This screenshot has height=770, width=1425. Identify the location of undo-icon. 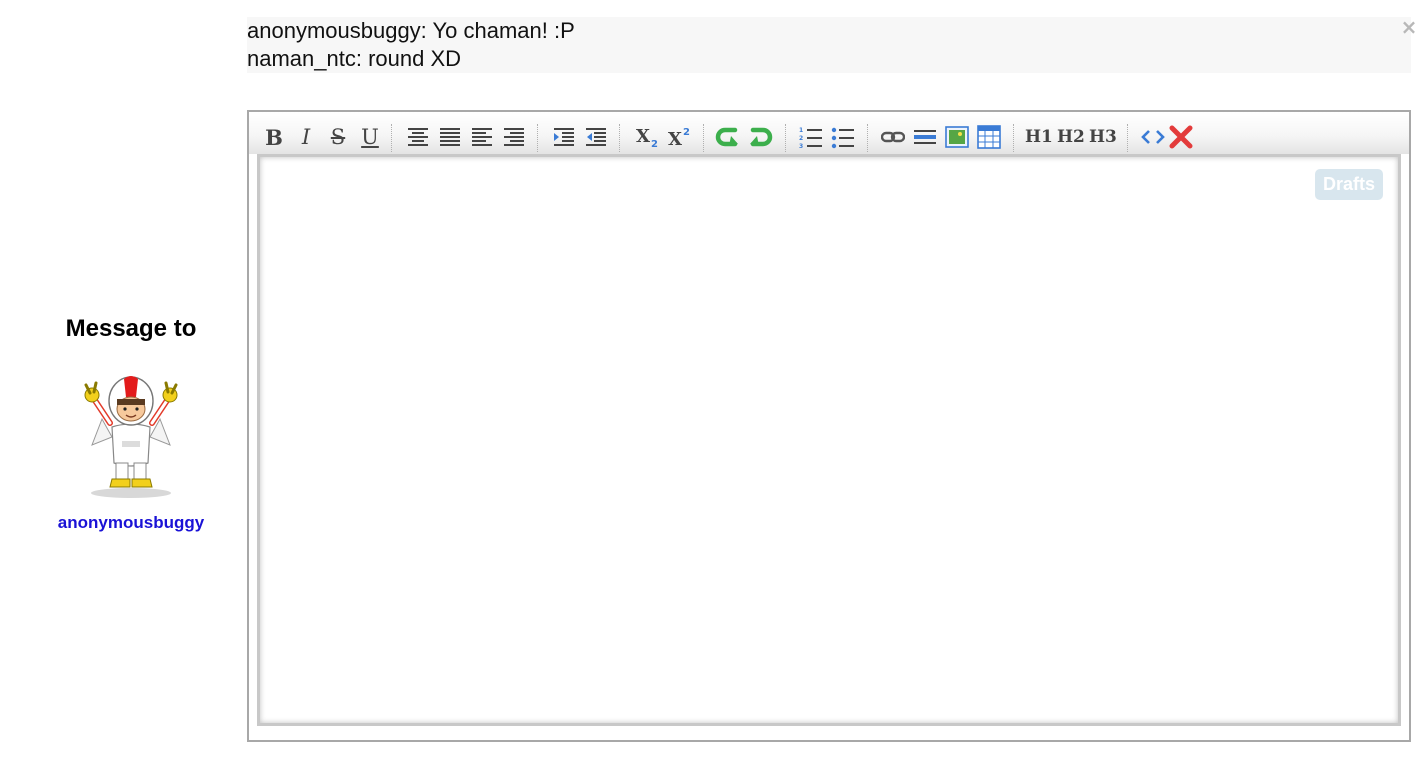
(728, 137).